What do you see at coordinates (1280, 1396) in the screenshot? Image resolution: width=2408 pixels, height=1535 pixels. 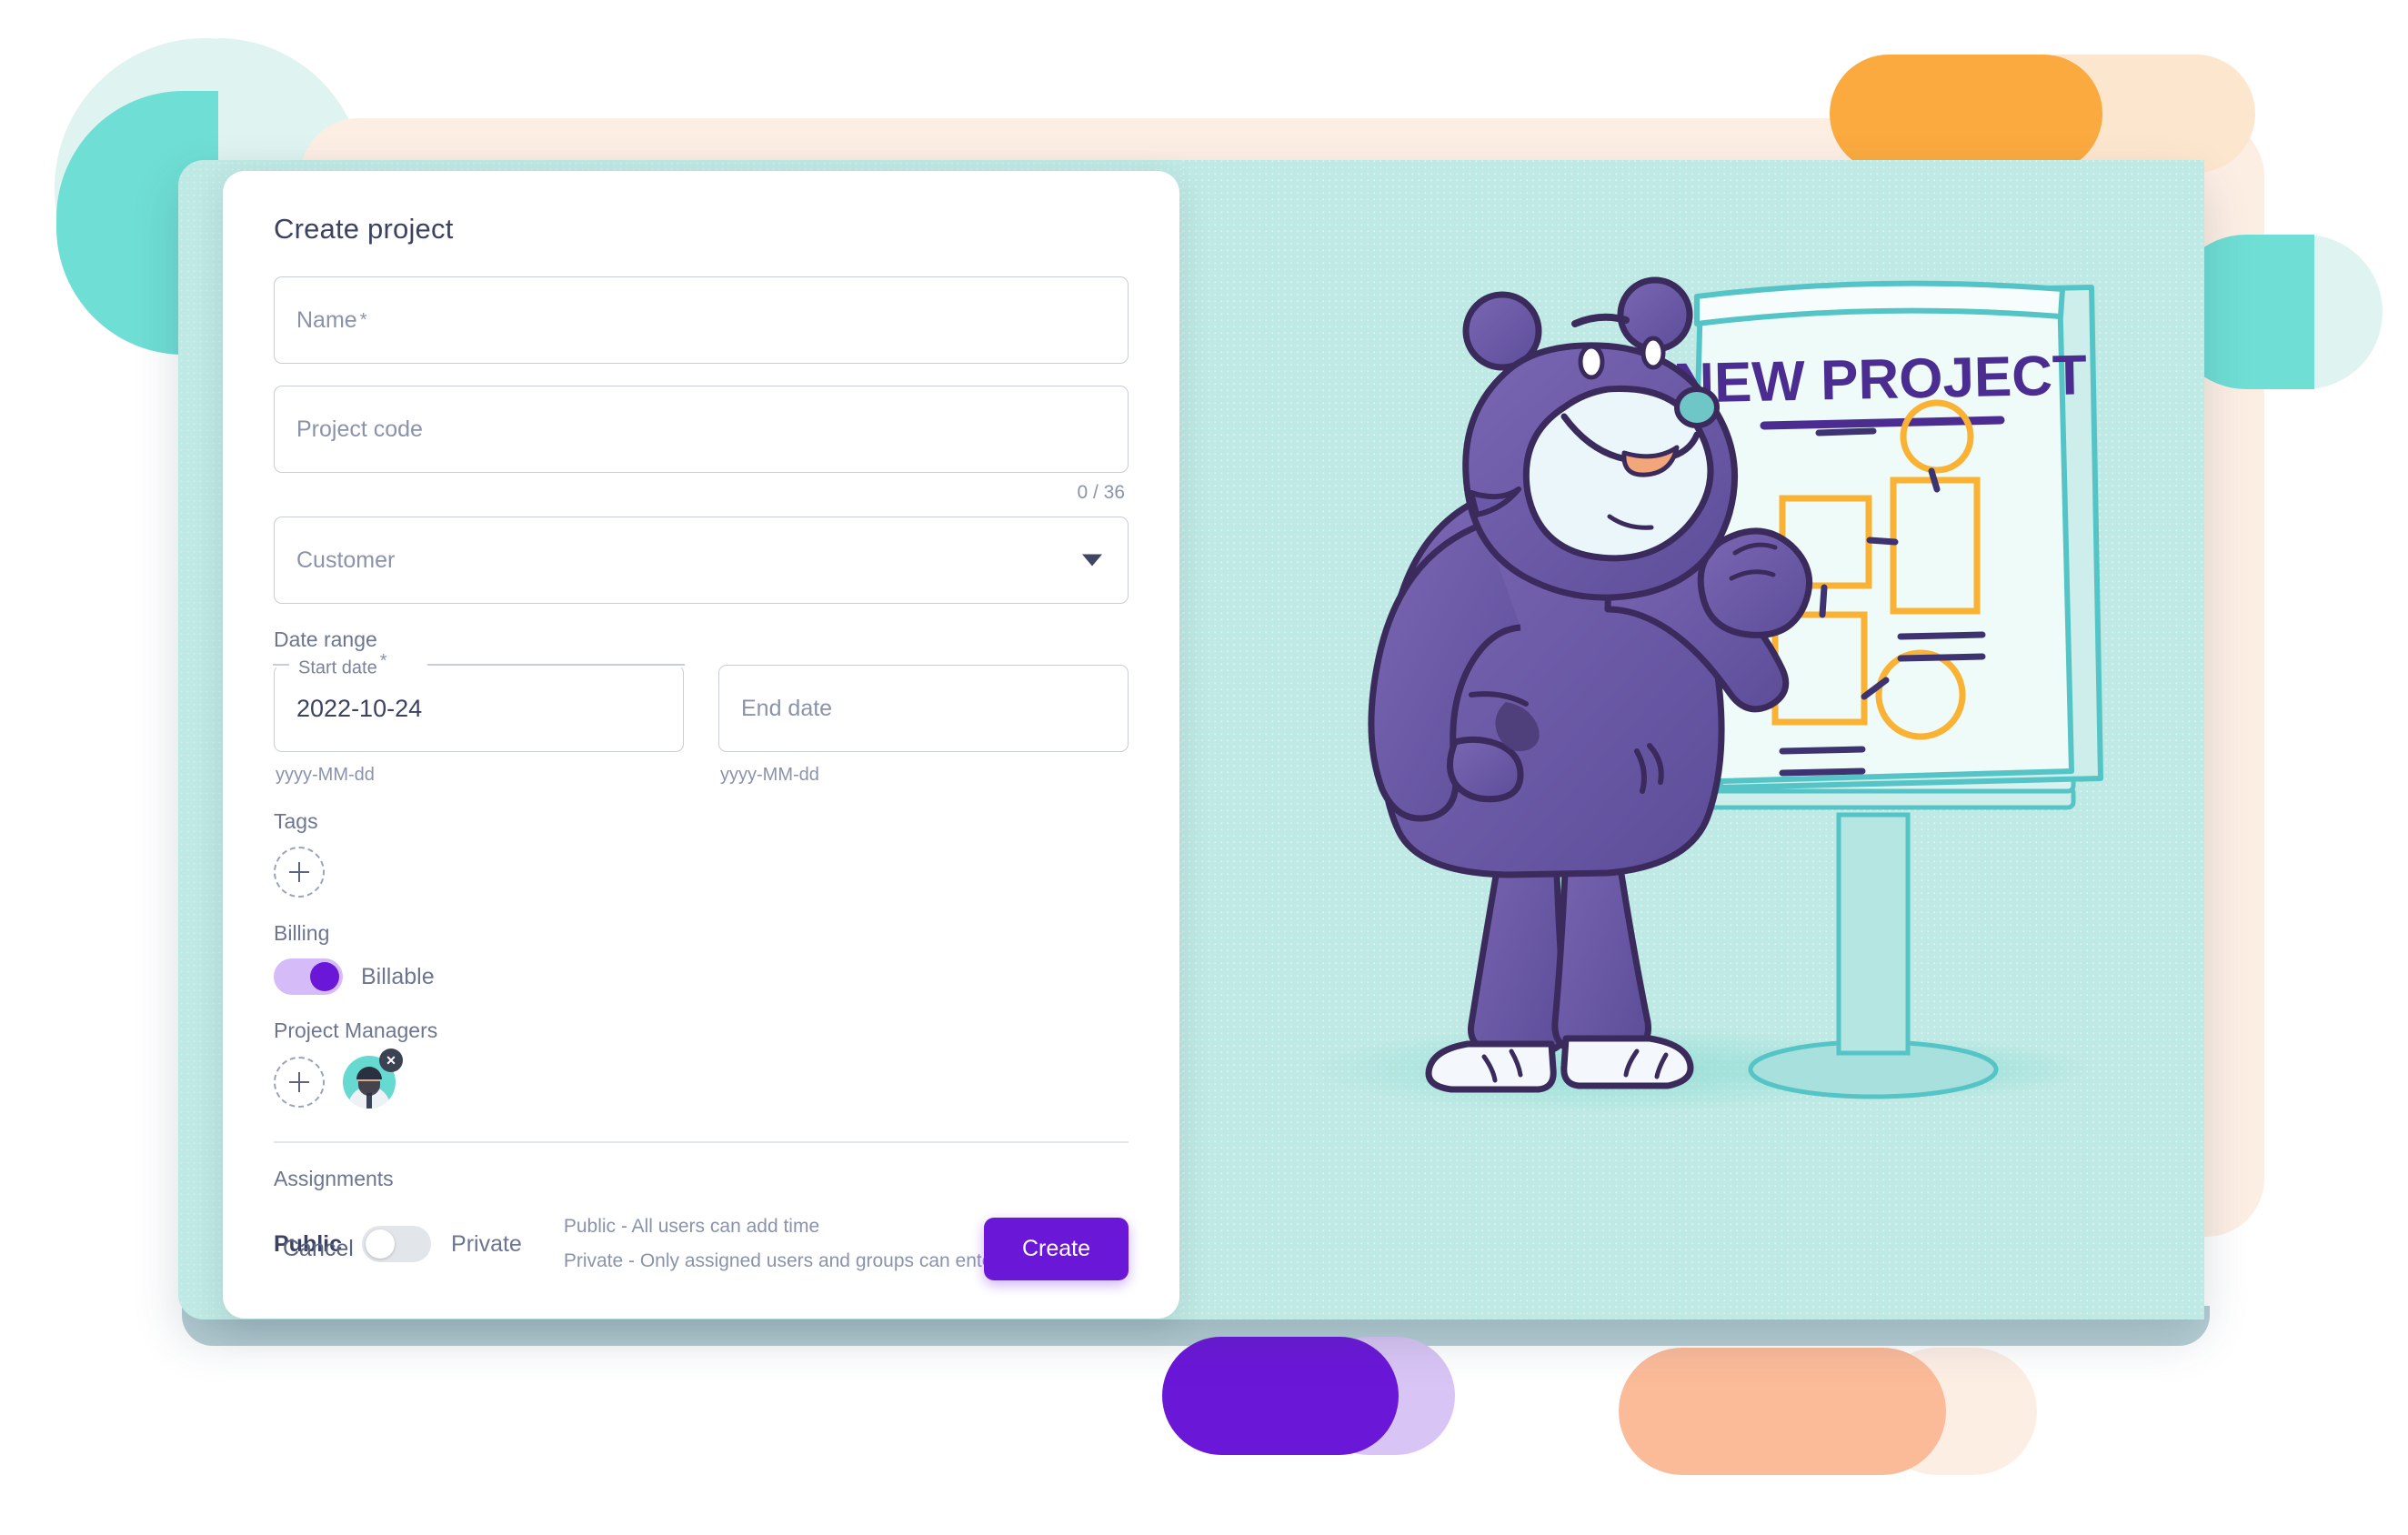 I see `decor-blob-purple-pill` at bounding box center [1280, 1396].